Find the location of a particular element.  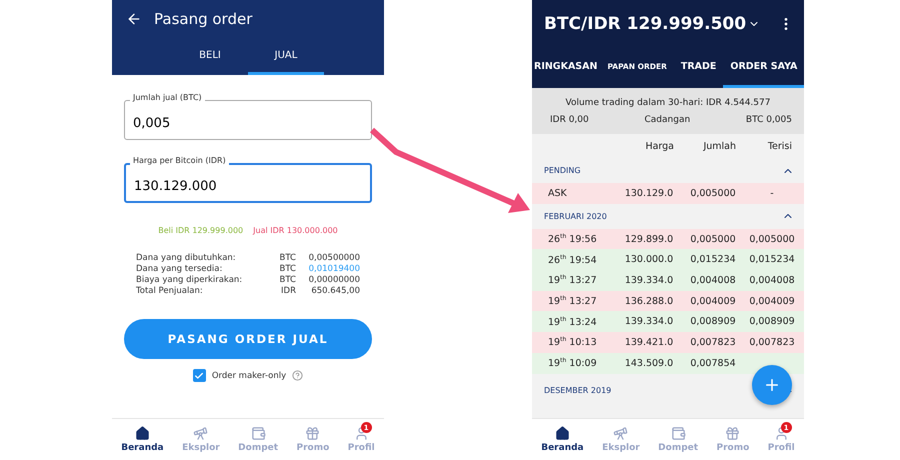

volume-text: Volume trading dalam 30-hari: IDR 4.544.577 is located at coordinates (668, 103).